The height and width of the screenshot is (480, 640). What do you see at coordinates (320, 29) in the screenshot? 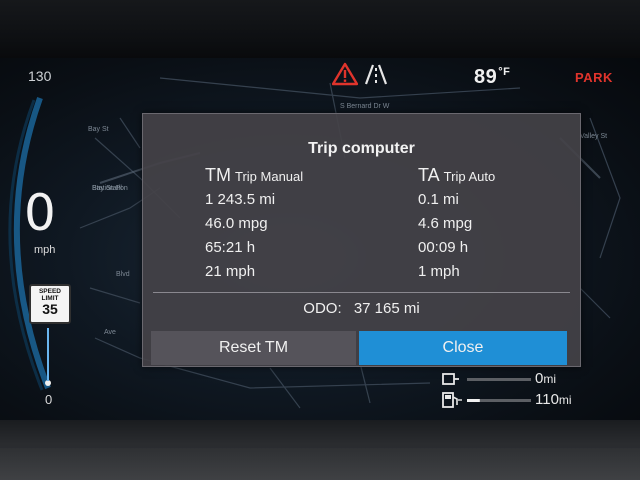
I see `top-bezel` at bounding box center [320, 29].